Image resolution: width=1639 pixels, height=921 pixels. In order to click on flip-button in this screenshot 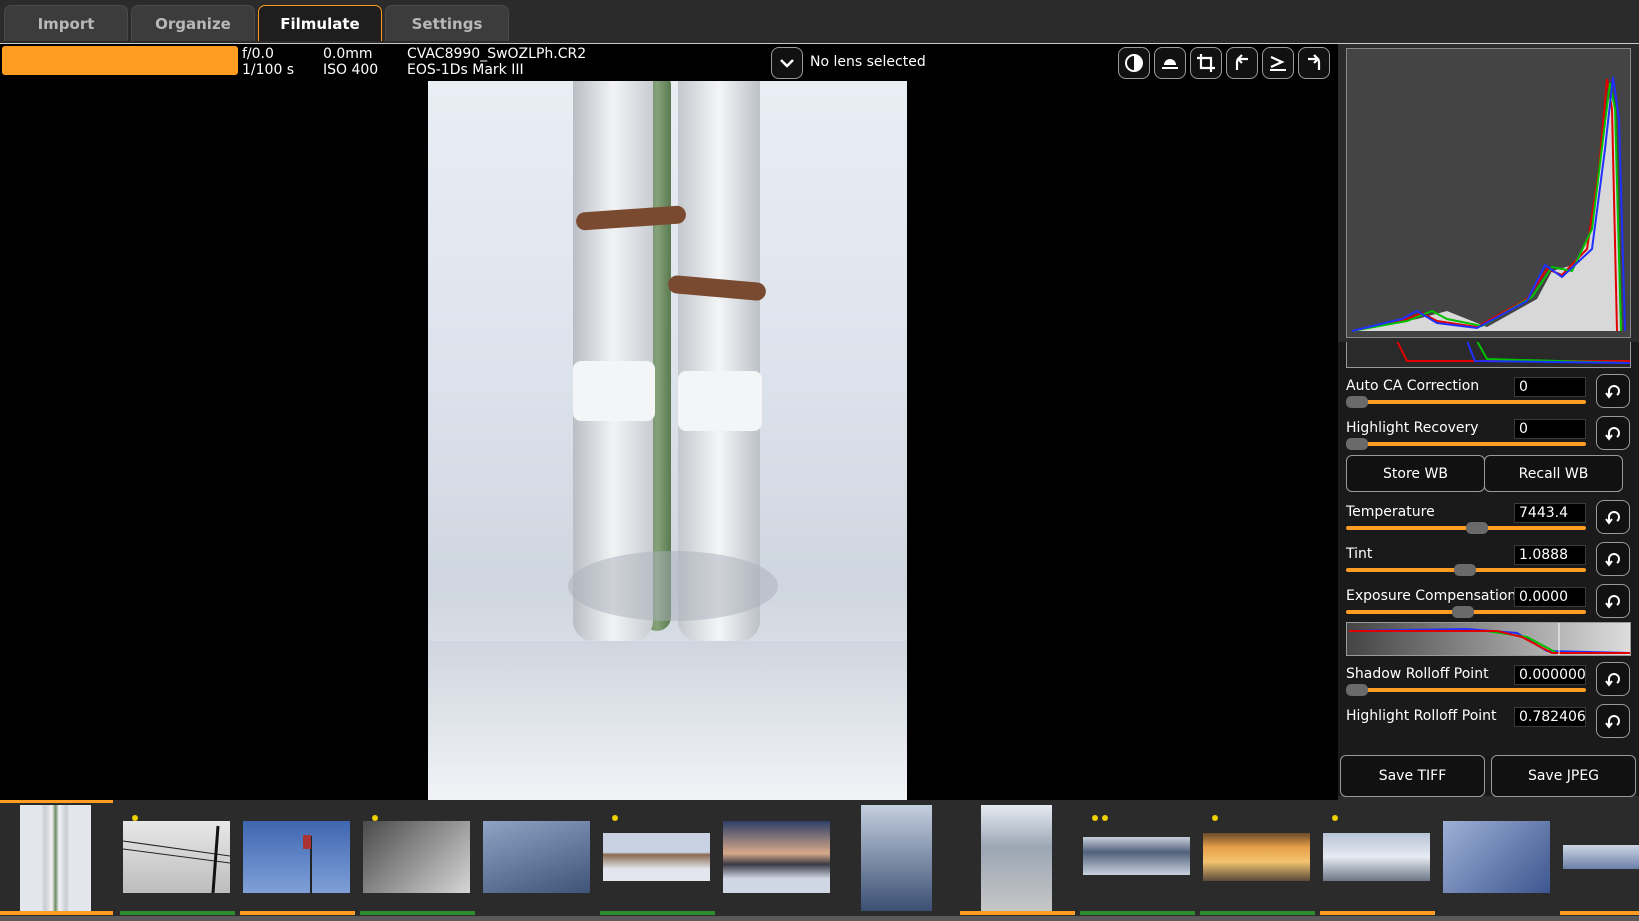, I will do `click(1278, 63)`.